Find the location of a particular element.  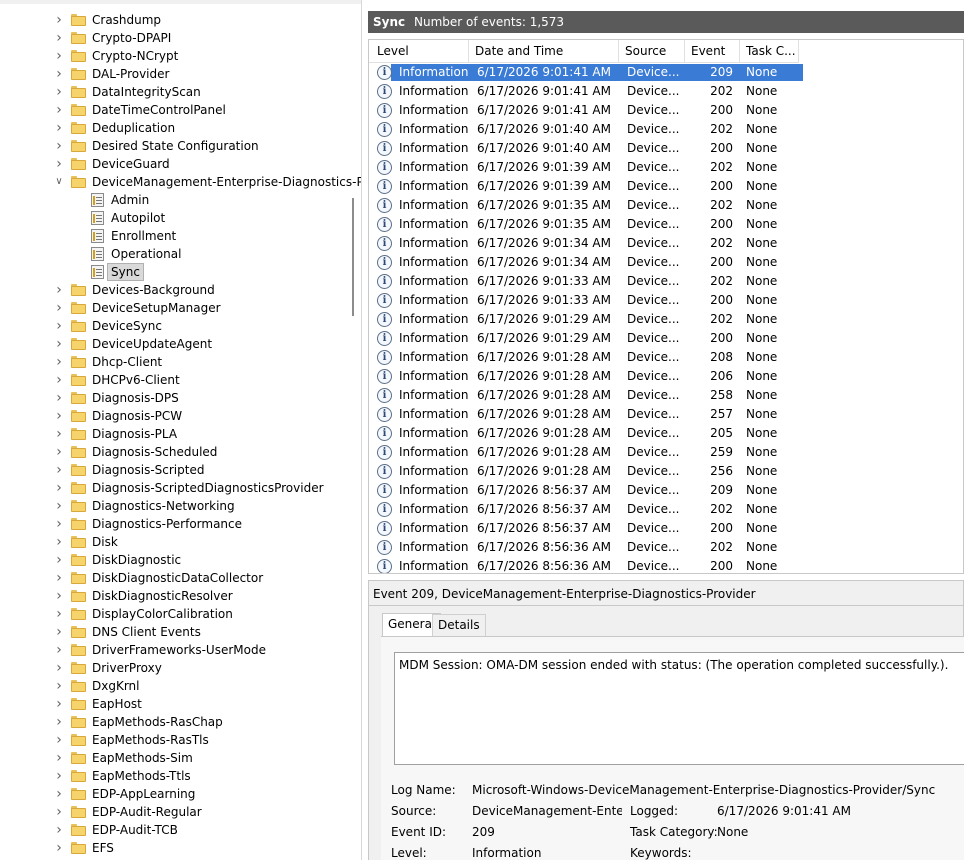

tree-item: › Diagnosis-Scripted is located at coordinates (175, 470).